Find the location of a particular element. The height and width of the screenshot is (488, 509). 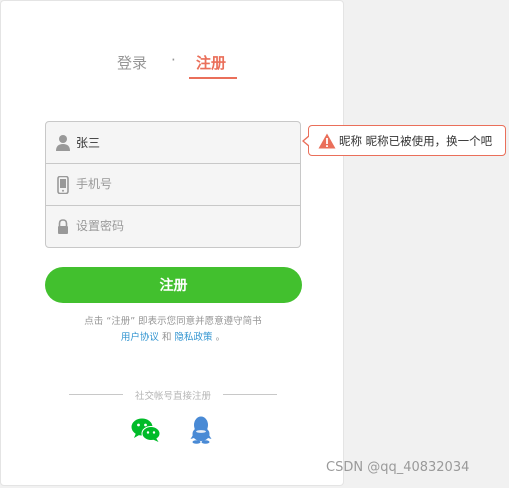

nickname-row is located at coordinates (173, 143).